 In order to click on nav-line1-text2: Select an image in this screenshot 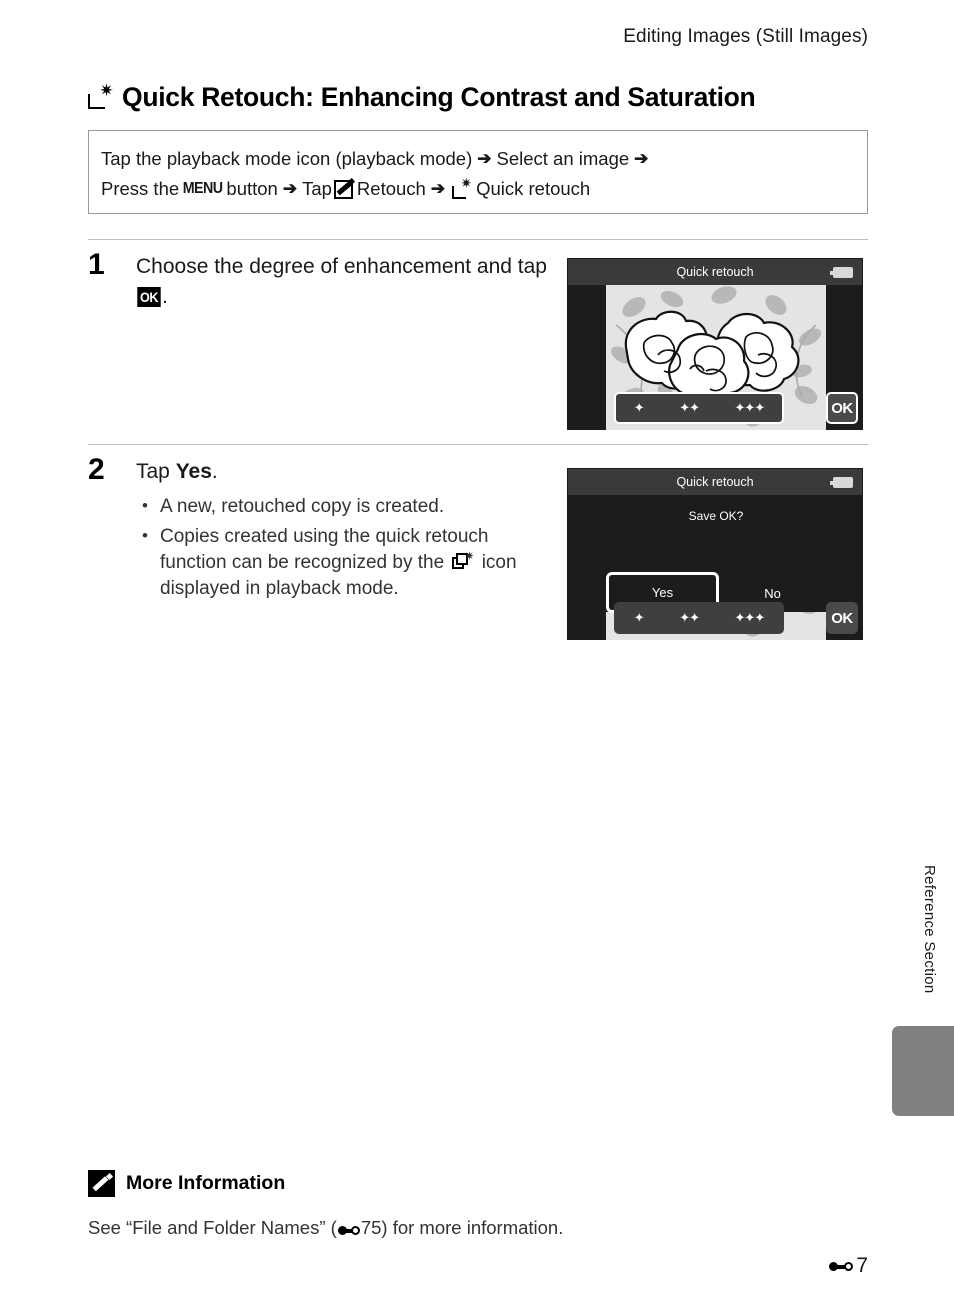, I will do `click(563, 158)`.